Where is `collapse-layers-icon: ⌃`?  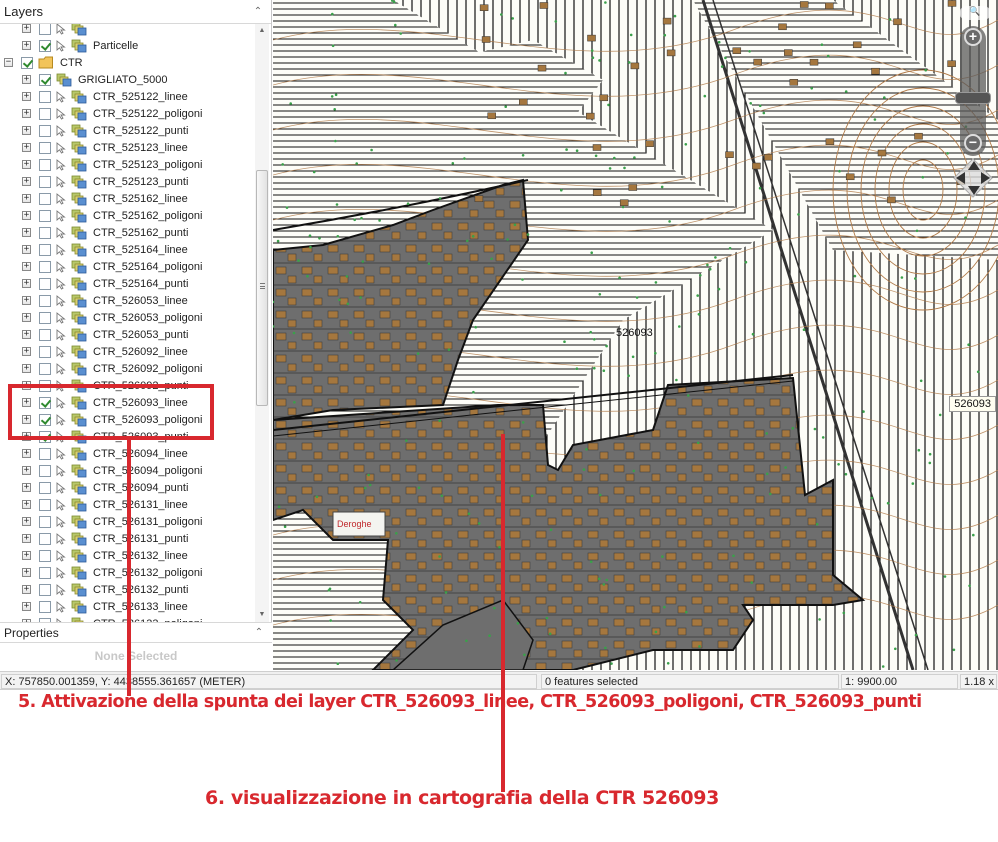 collapse-layers-icon: ⌃ is located at coordinates (258, 12).